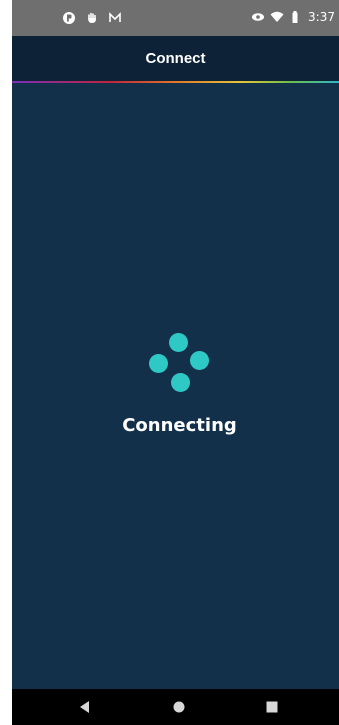  Describe the element at coordinates (199, 360) in the screenshot. I see `spinner-dot-right` at that location.